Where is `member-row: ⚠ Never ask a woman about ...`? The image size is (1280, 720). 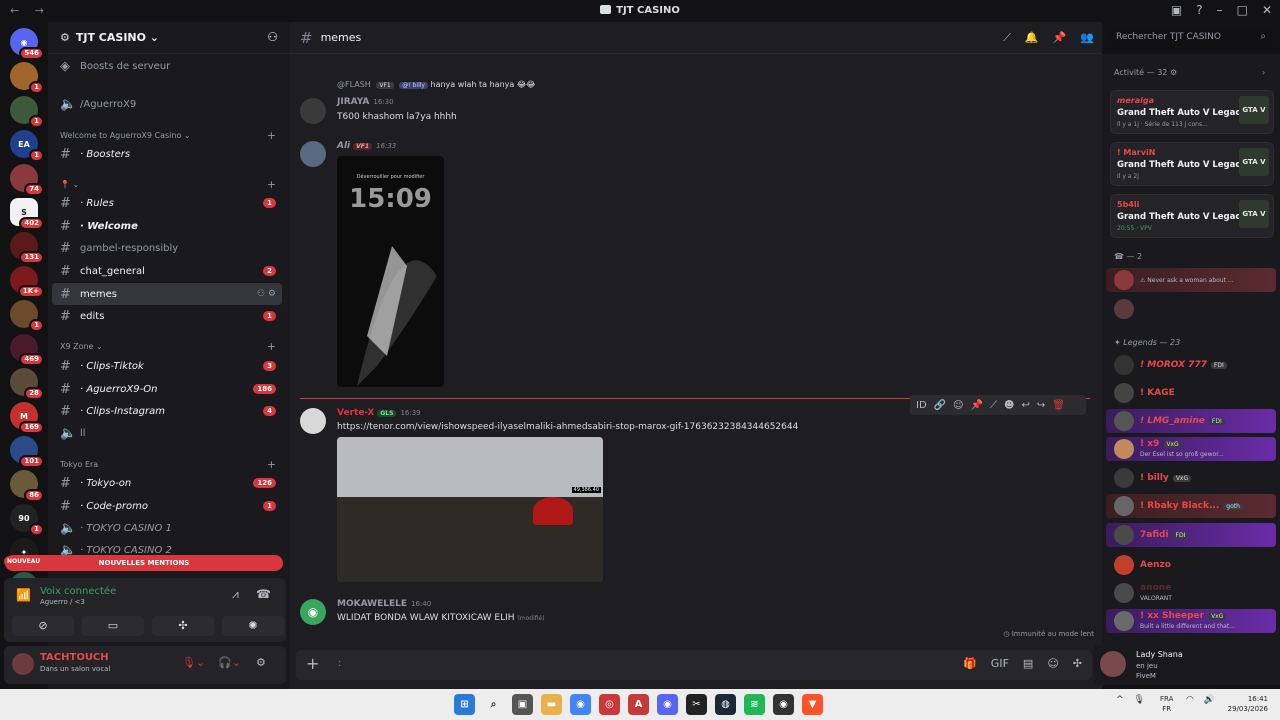
member-row: ⚠ Never ask a woman about ... is located at coordinates (1191, 280).